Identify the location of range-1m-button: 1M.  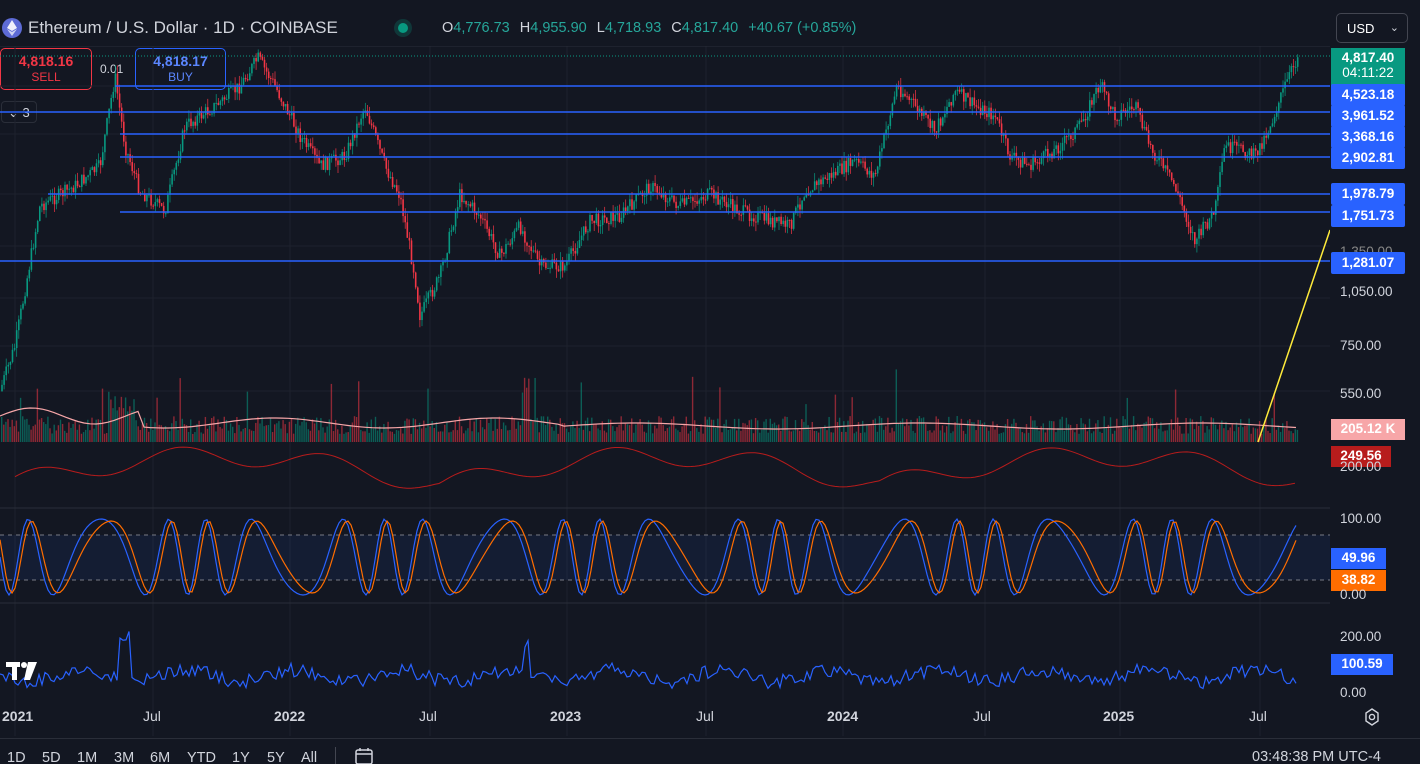
(87, 757).